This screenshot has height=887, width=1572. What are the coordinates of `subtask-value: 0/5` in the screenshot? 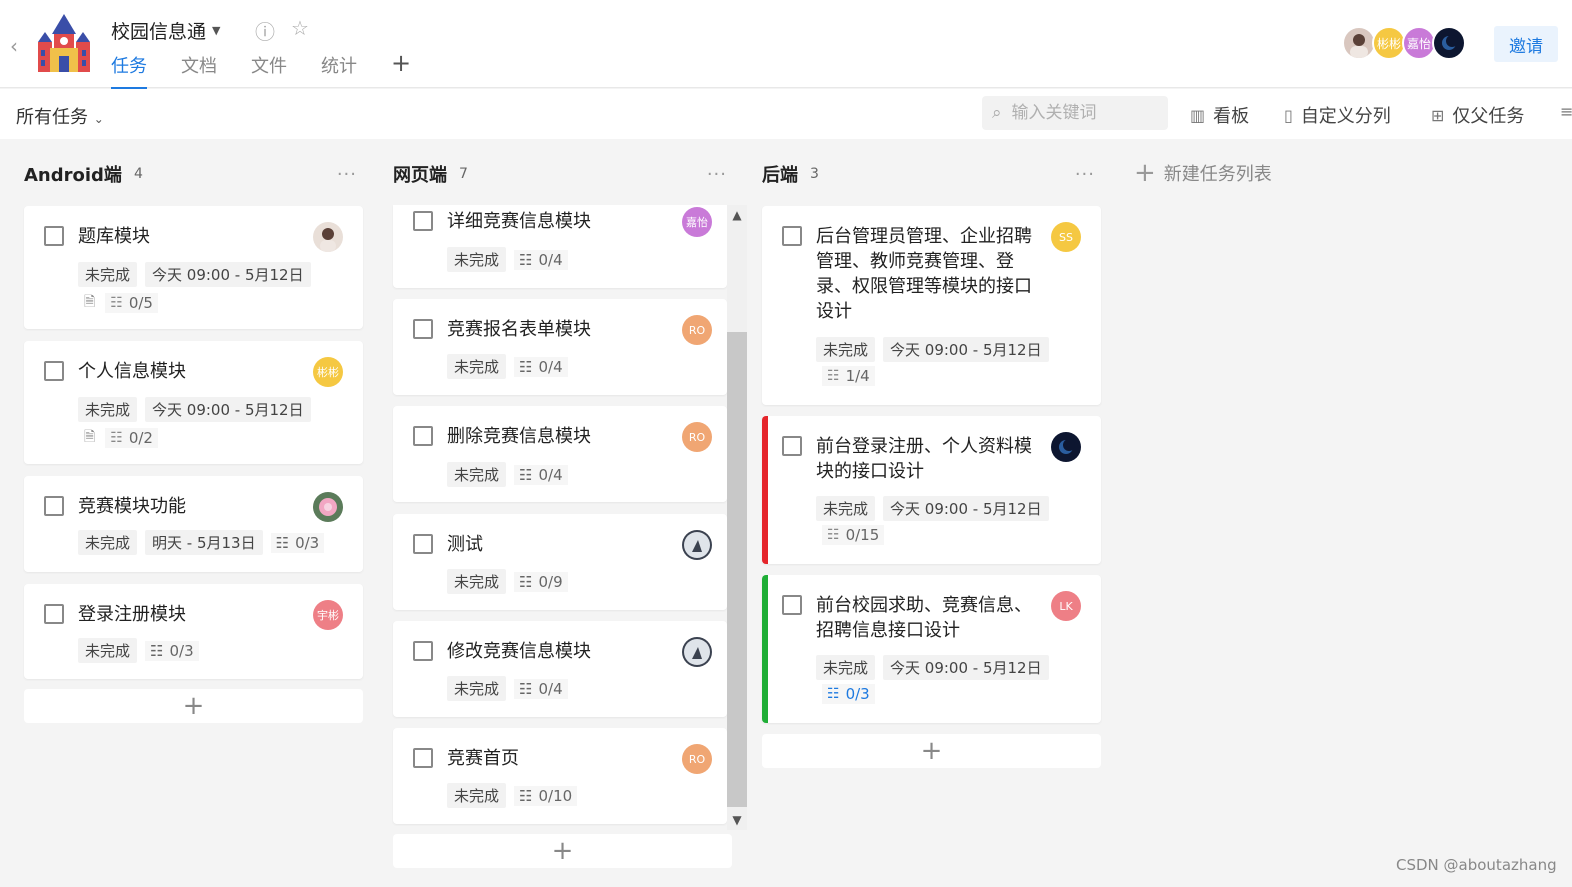 It's located at (140, 303).